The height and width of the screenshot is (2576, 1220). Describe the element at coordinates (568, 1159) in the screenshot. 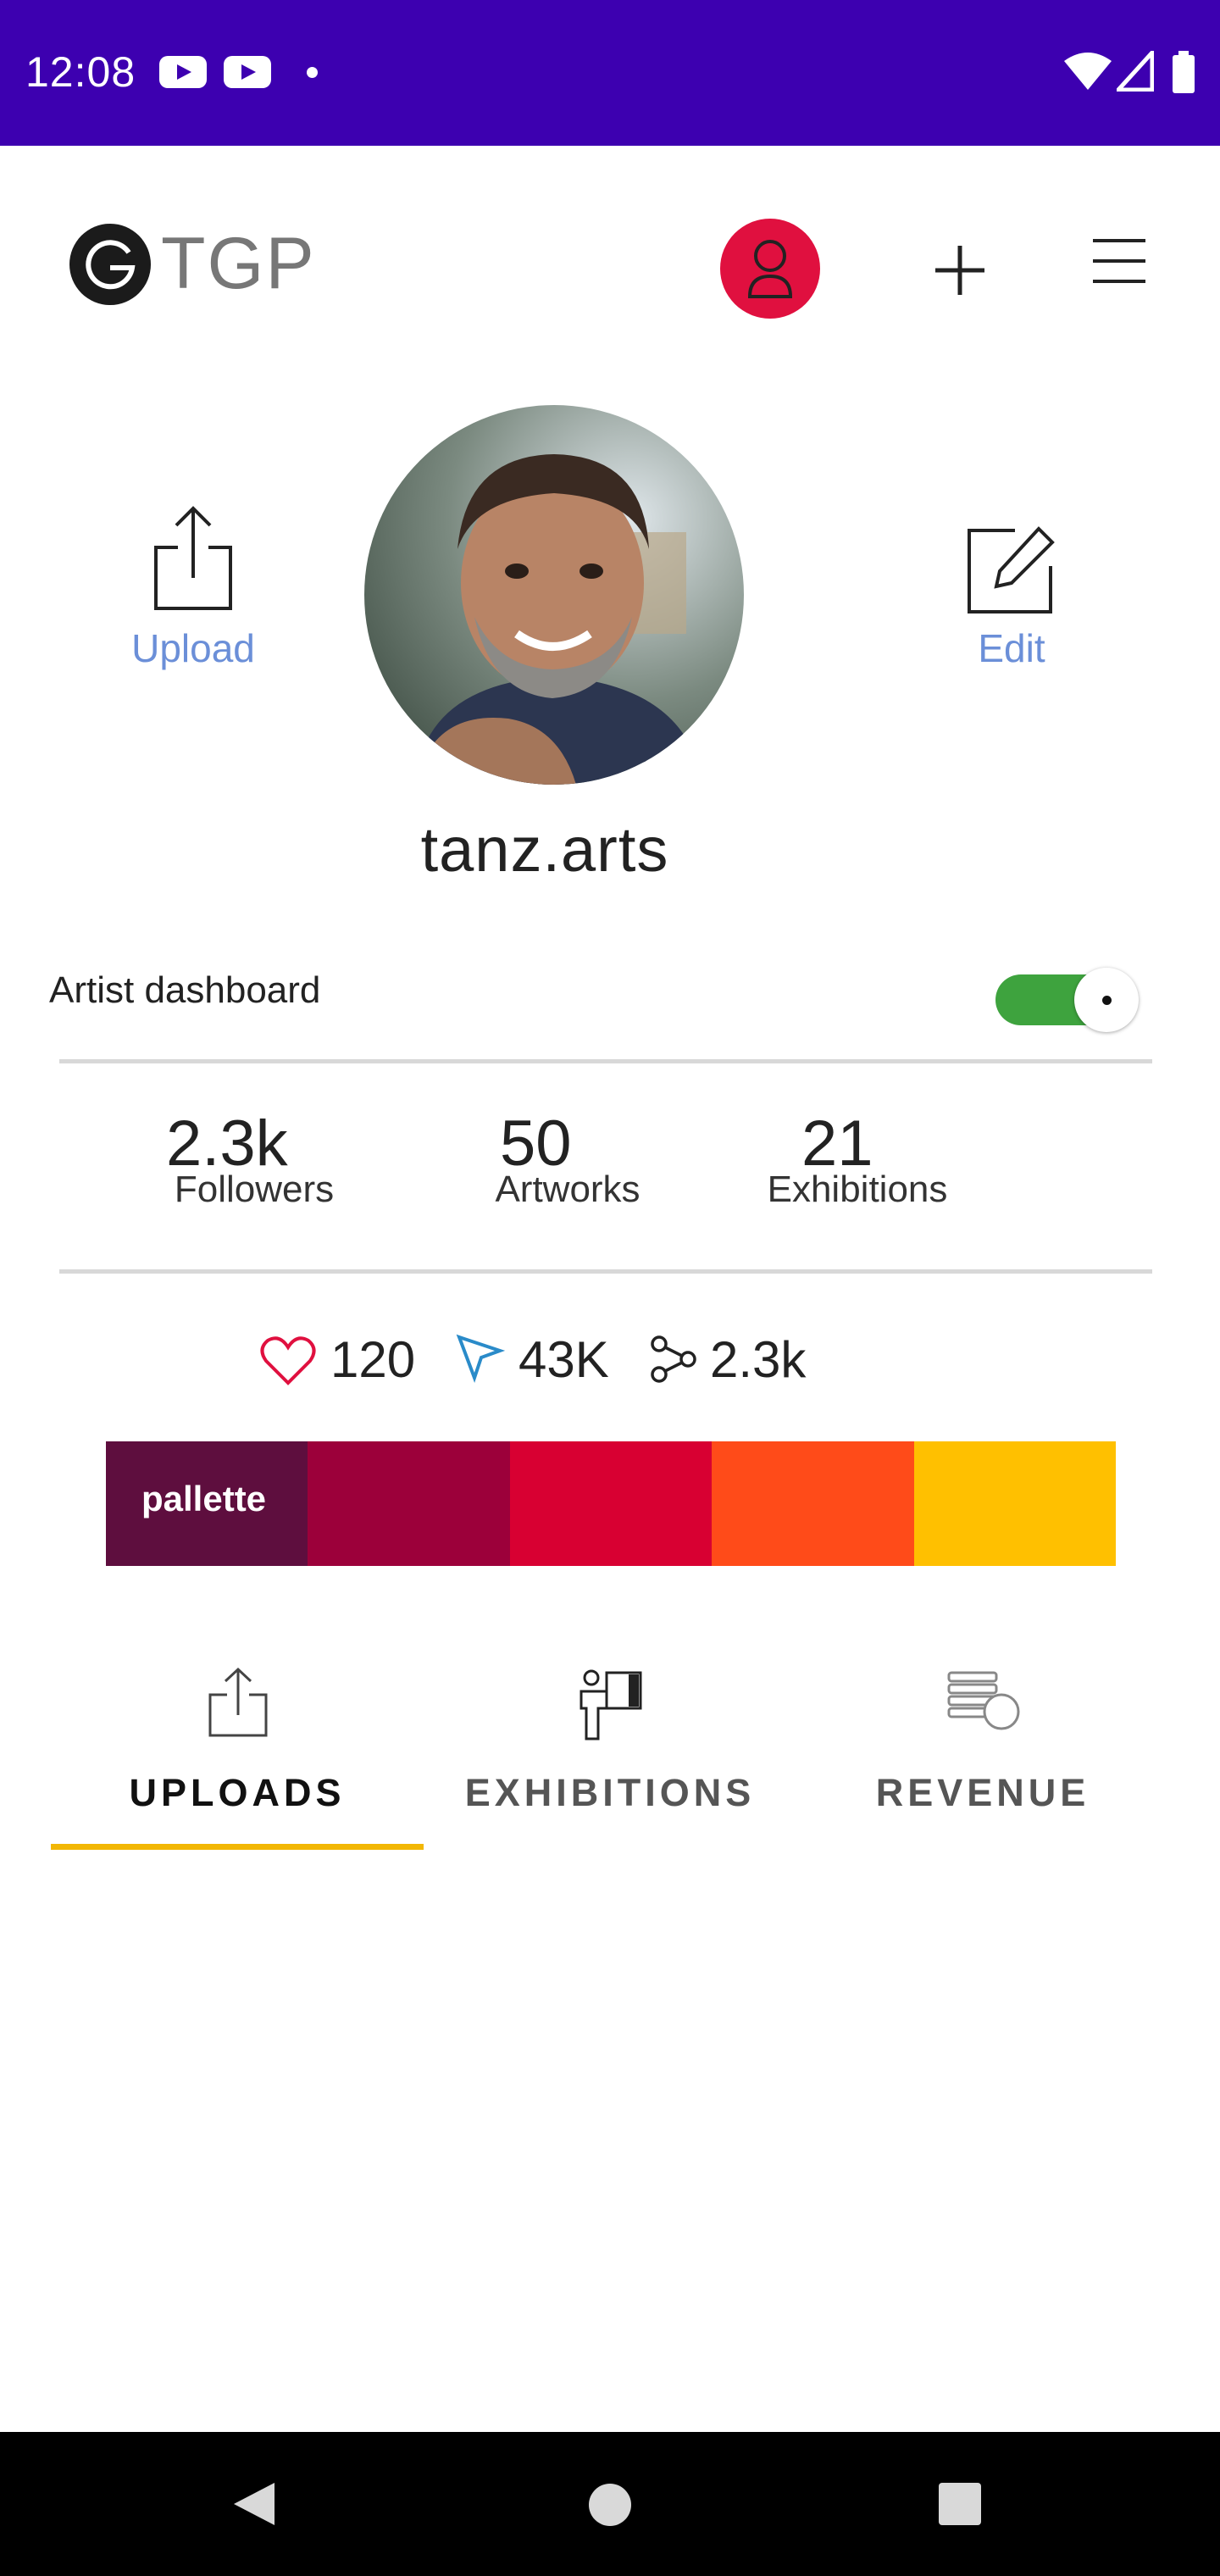

I see `stat-artworks: 50 Artworks` at that location.